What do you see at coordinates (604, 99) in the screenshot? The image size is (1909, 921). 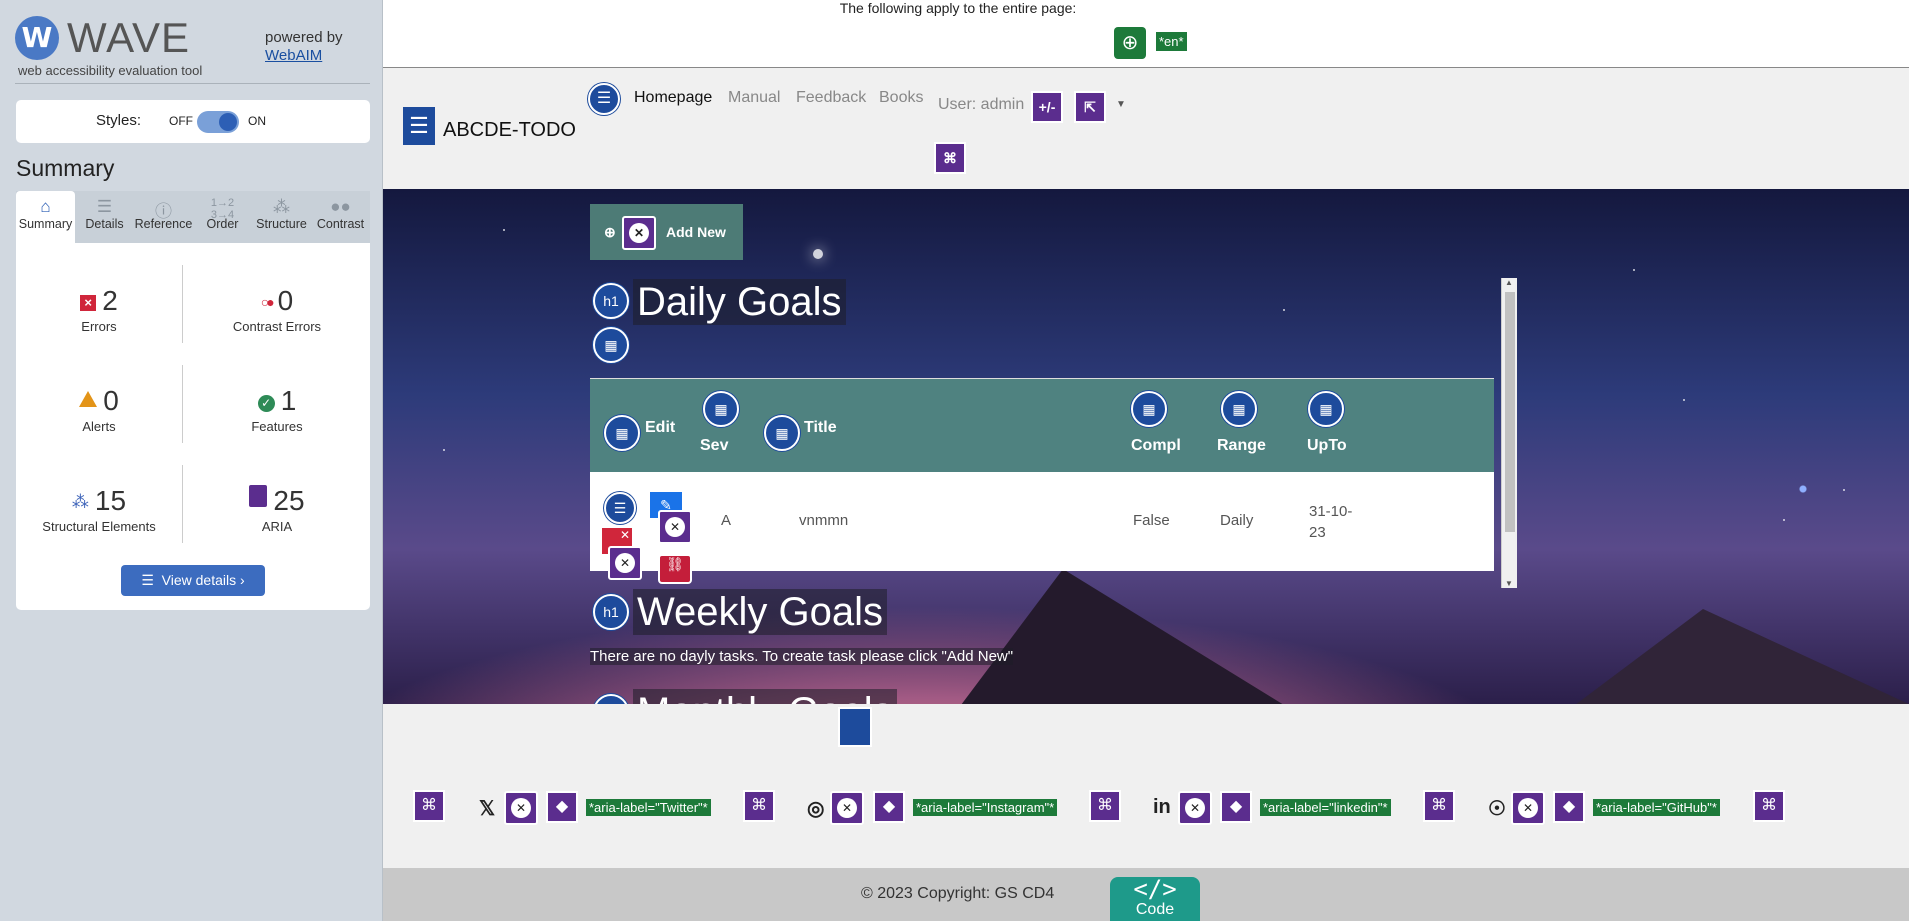 I see `list-icon: ☰` at bounding box center [604, 99].